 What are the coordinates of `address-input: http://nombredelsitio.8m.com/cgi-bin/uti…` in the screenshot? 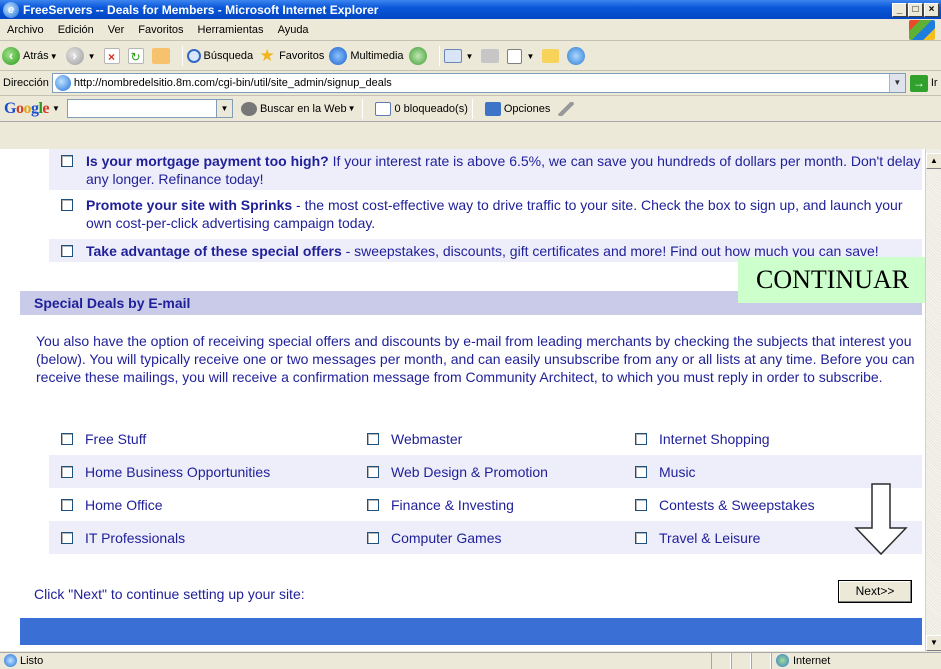 It's located at (478, 83).